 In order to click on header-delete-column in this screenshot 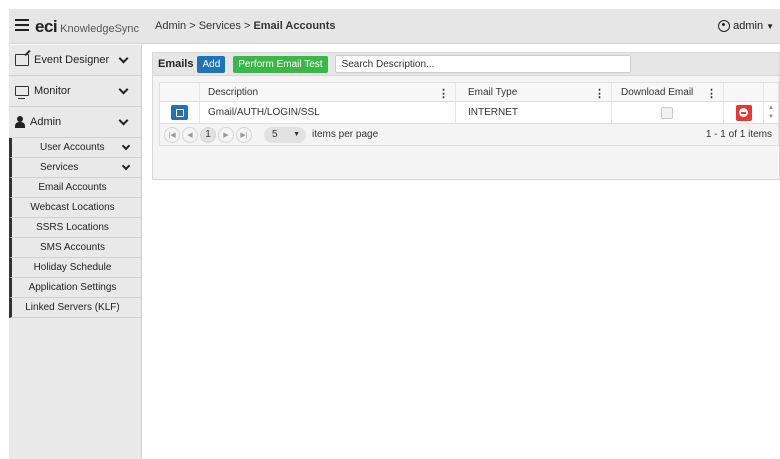, I will do `click(744, 92)`.